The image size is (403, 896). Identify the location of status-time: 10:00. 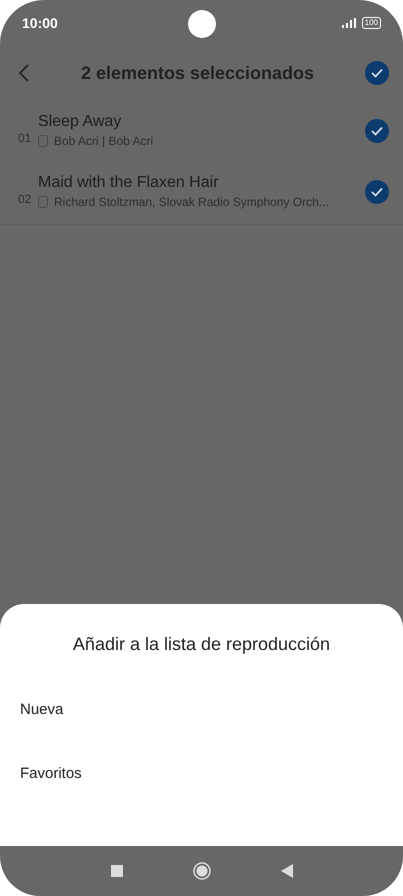
(40, 23).